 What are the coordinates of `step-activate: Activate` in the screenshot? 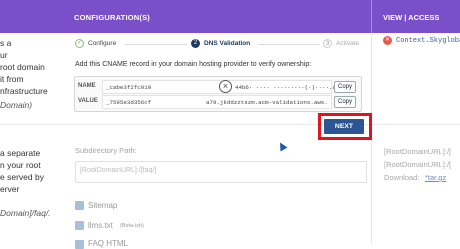 It's located at (347, 43).